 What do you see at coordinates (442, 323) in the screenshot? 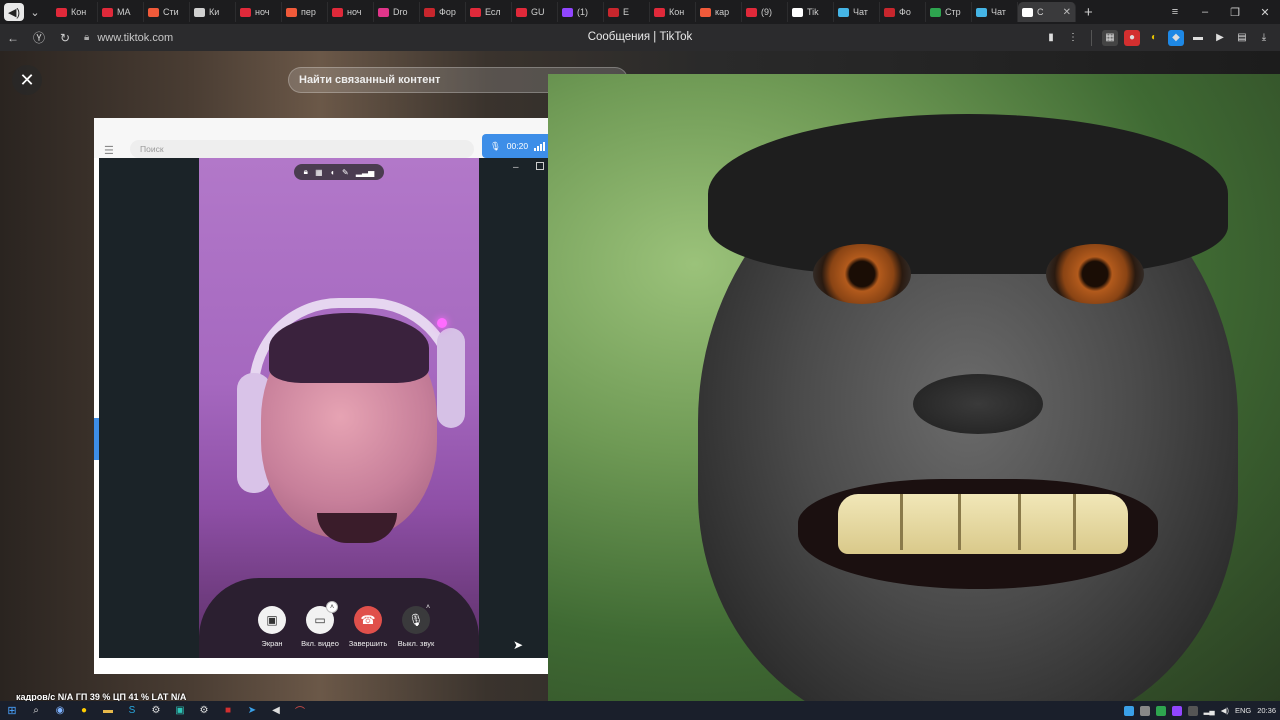
I see `headset-light` at bounding box center [442, 323].